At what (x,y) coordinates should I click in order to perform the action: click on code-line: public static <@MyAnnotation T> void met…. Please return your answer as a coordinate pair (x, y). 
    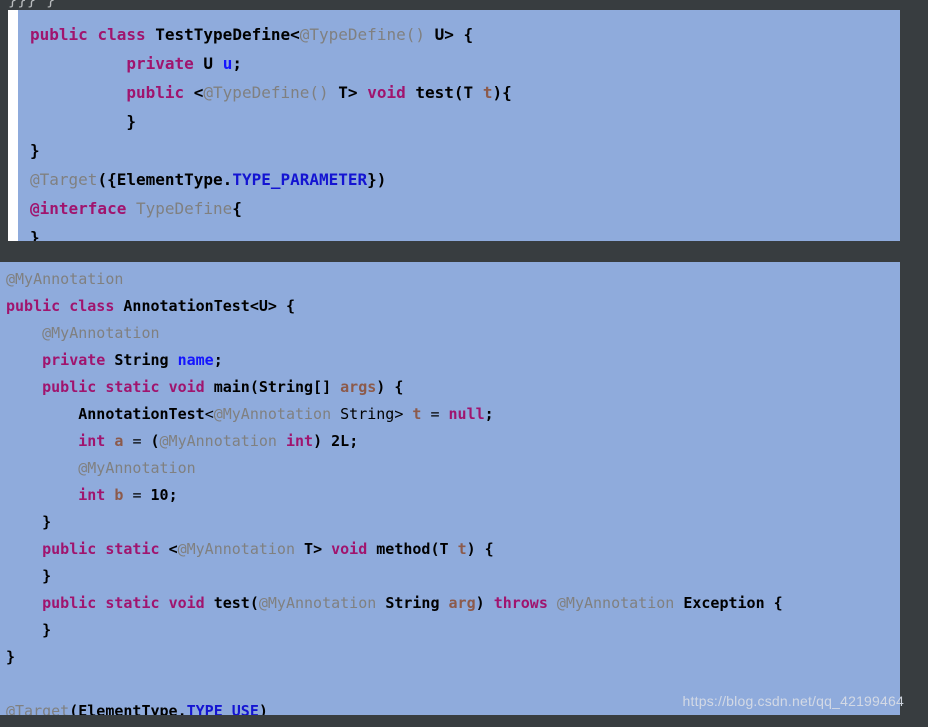
    Looking at the image, I should click on (268, 549).